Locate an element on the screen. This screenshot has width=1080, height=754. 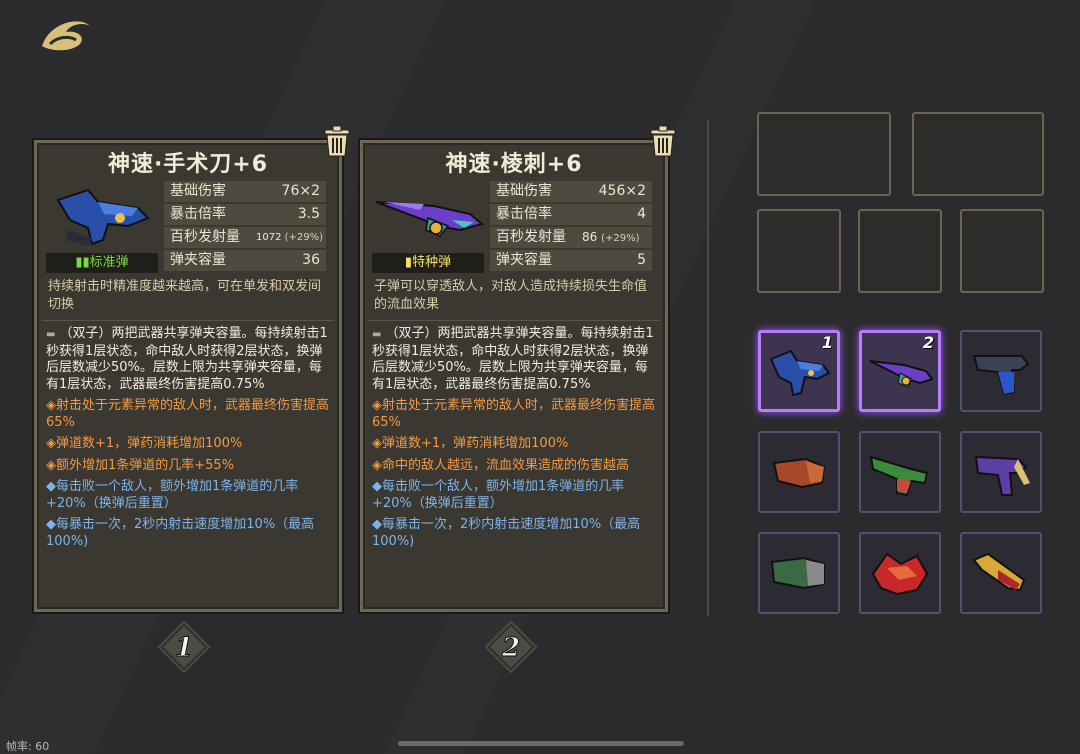
stat-value-main: 86 is located at coordinates (590, 237).